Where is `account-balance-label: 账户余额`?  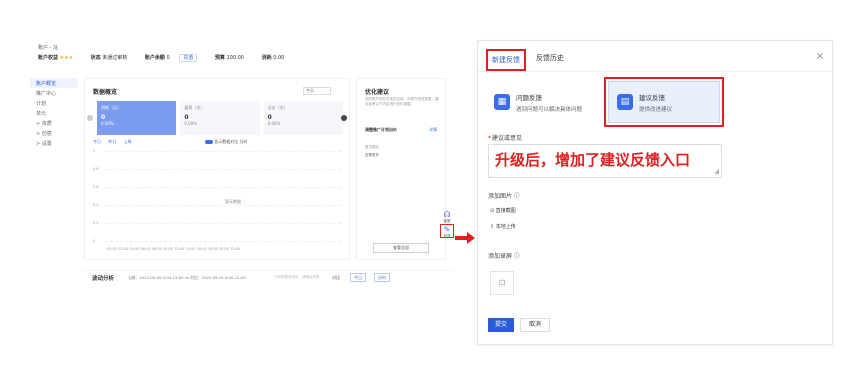
account-balance-label: 账户余额 is located at coordinates (154, 58).